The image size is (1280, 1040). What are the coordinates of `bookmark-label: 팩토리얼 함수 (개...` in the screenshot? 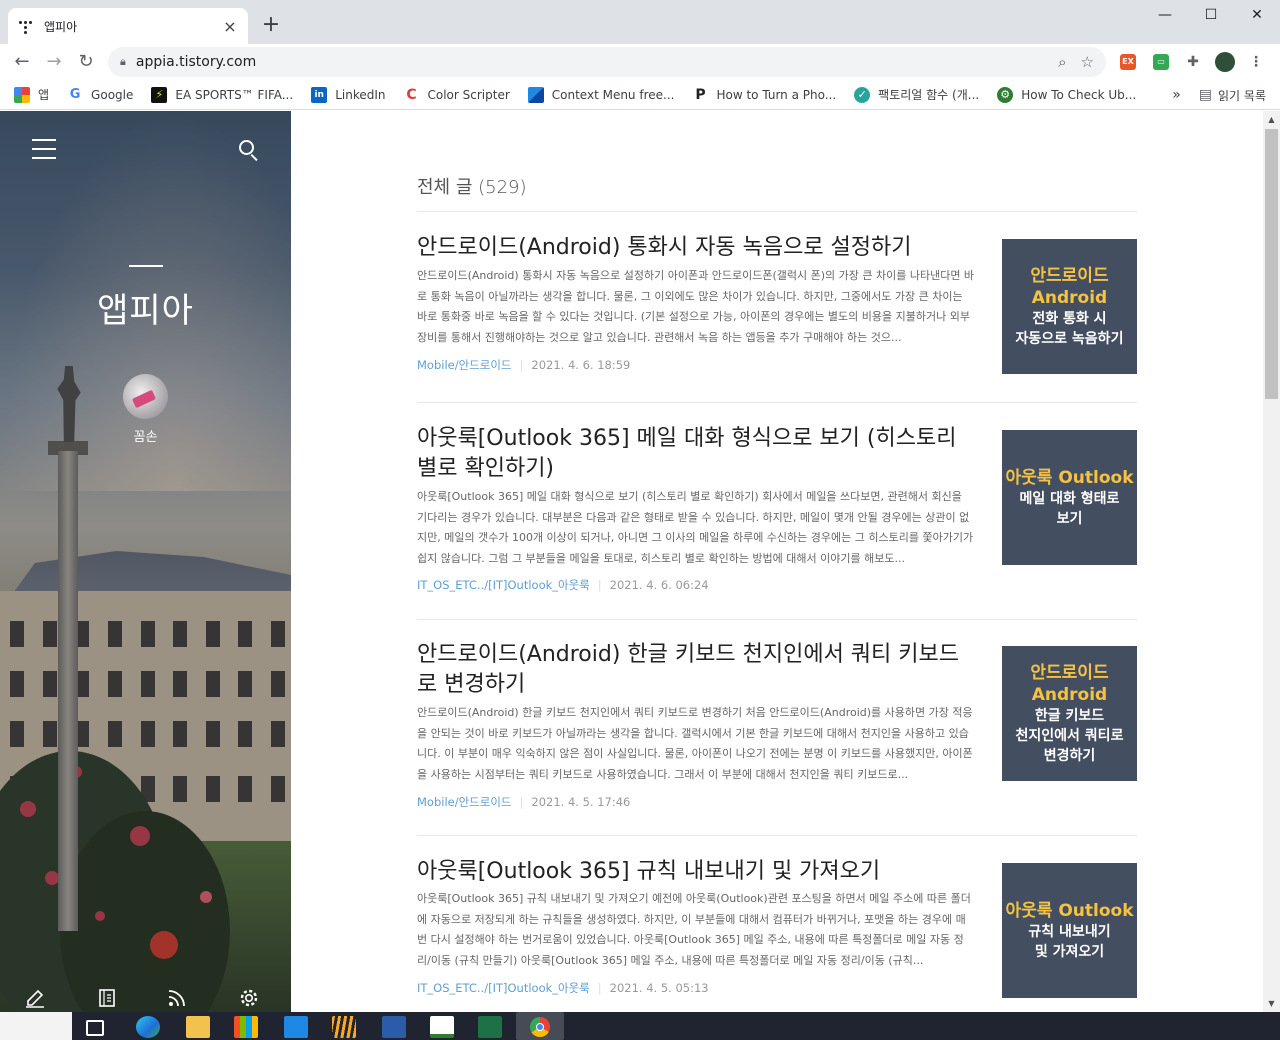 It's located at (929, 95).